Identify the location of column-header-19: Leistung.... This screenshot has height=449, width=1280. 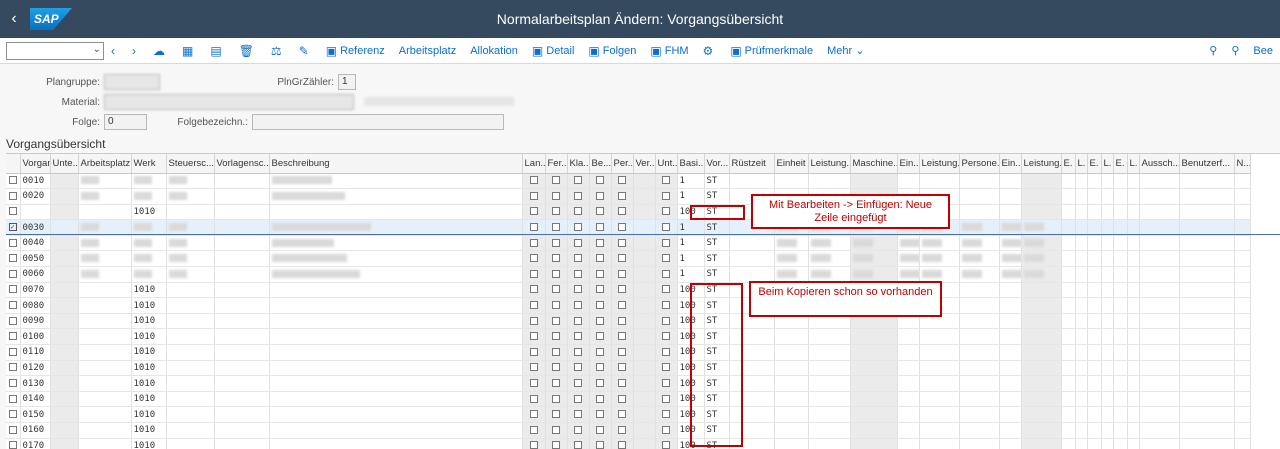
(829, 164).